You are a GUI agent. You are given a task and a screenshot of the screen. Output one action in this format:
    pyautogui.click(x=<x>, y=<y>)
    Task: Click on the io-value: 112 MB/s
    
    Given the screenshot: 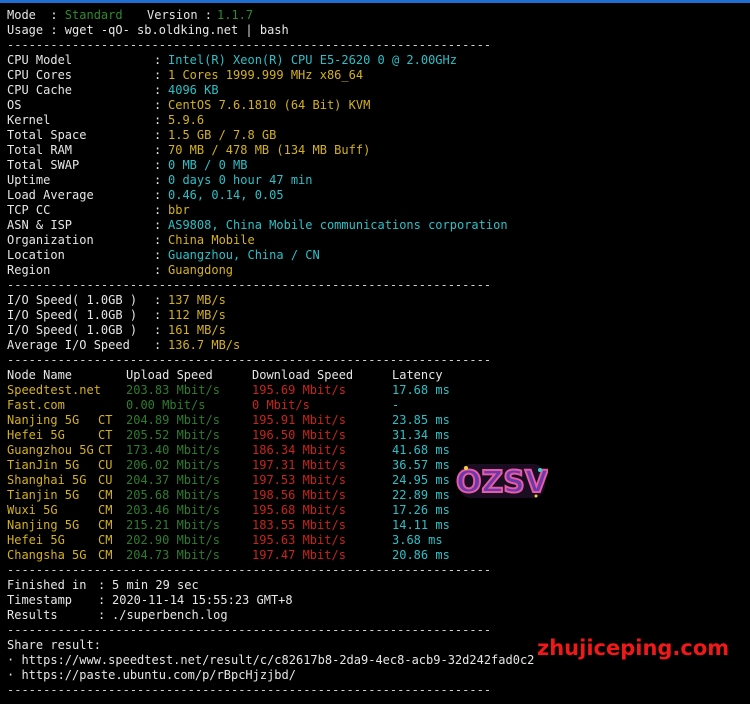 What is the action you would take?
    pyautogui.click(x=197, y=315)
    